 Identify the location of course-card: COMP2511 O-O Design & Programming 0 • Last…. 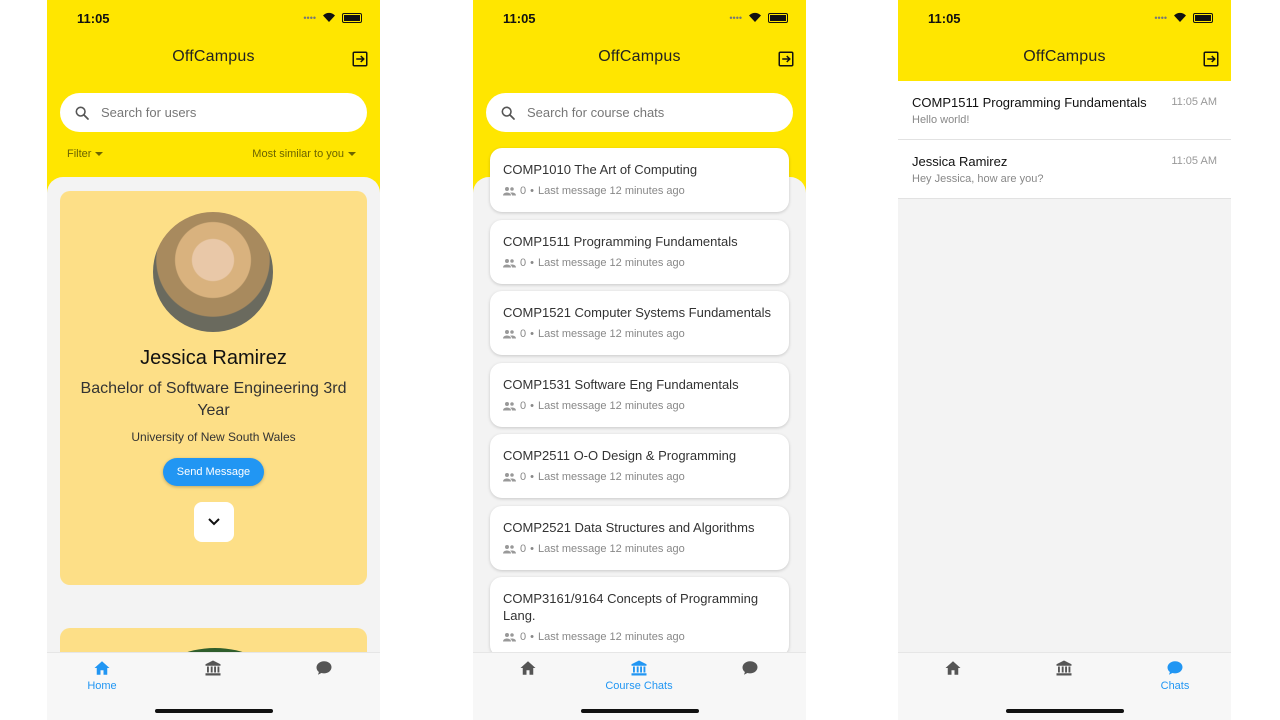
(639, 466).